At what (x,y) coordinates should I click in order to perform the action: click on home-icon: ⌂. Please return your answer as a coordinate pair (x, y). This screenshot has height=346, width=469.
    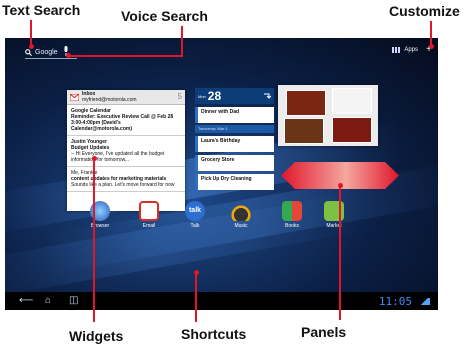
    Looking at the image, I should click on (48, 301).